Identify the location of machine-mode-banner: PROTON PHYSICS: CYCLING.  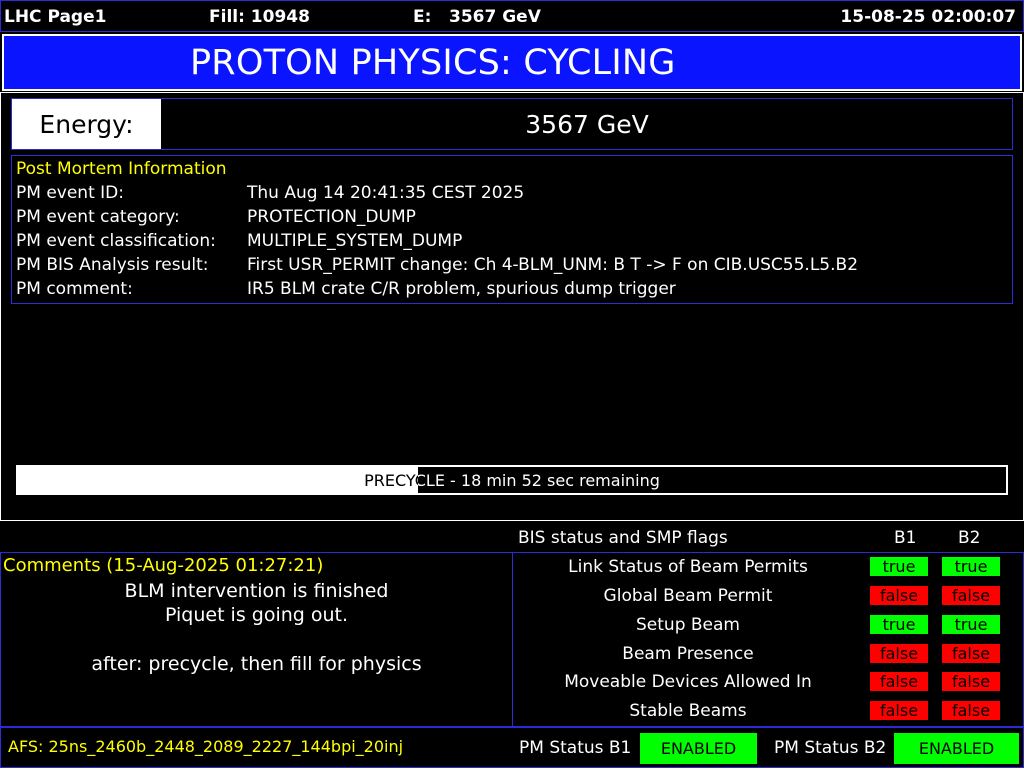
(512, 62).